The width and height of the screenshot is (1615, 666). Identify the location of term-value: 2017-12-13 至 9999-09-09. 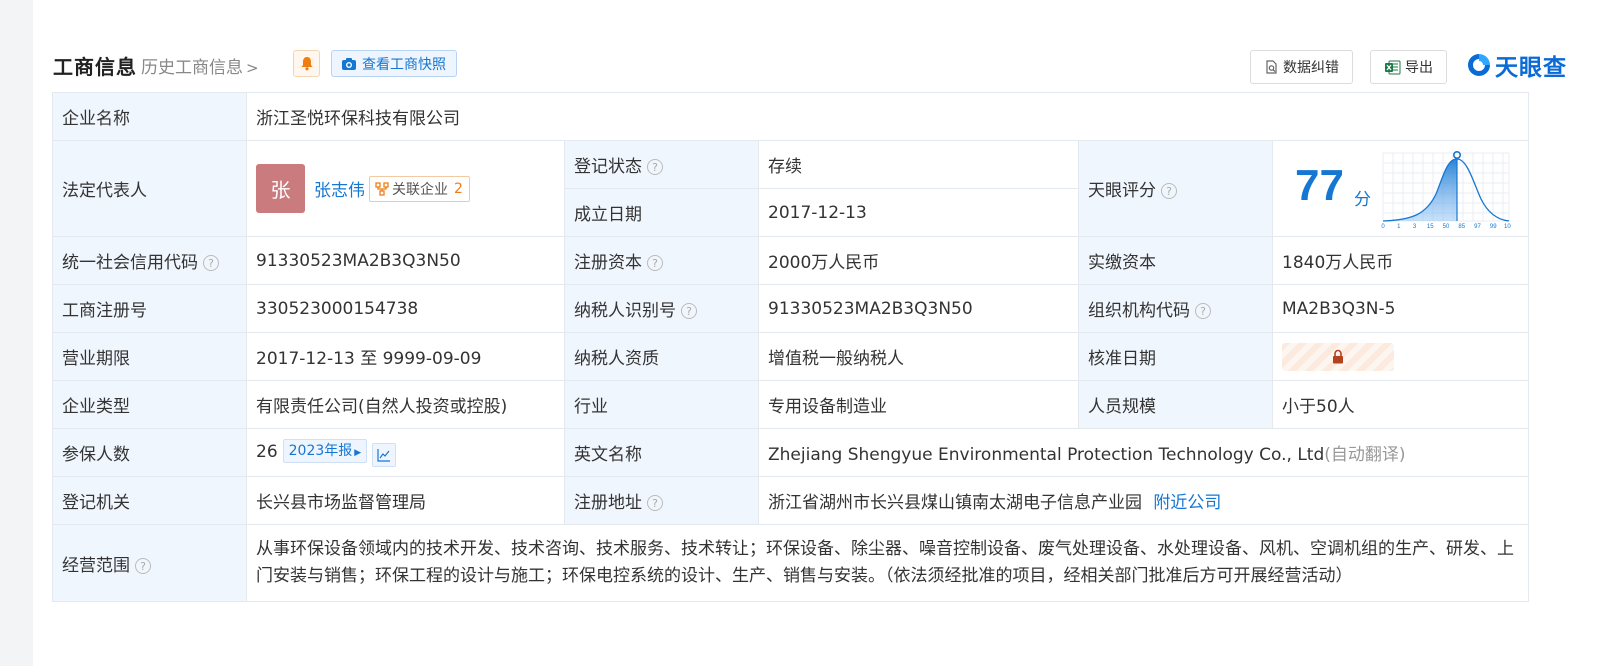
(405, 356).